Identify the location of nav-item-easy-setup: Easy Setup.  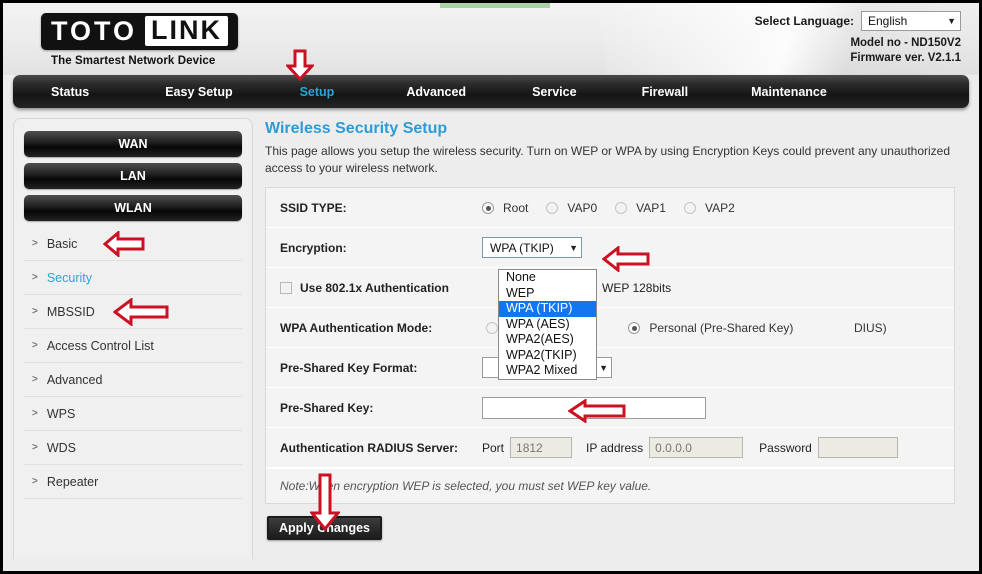
(198, 92).